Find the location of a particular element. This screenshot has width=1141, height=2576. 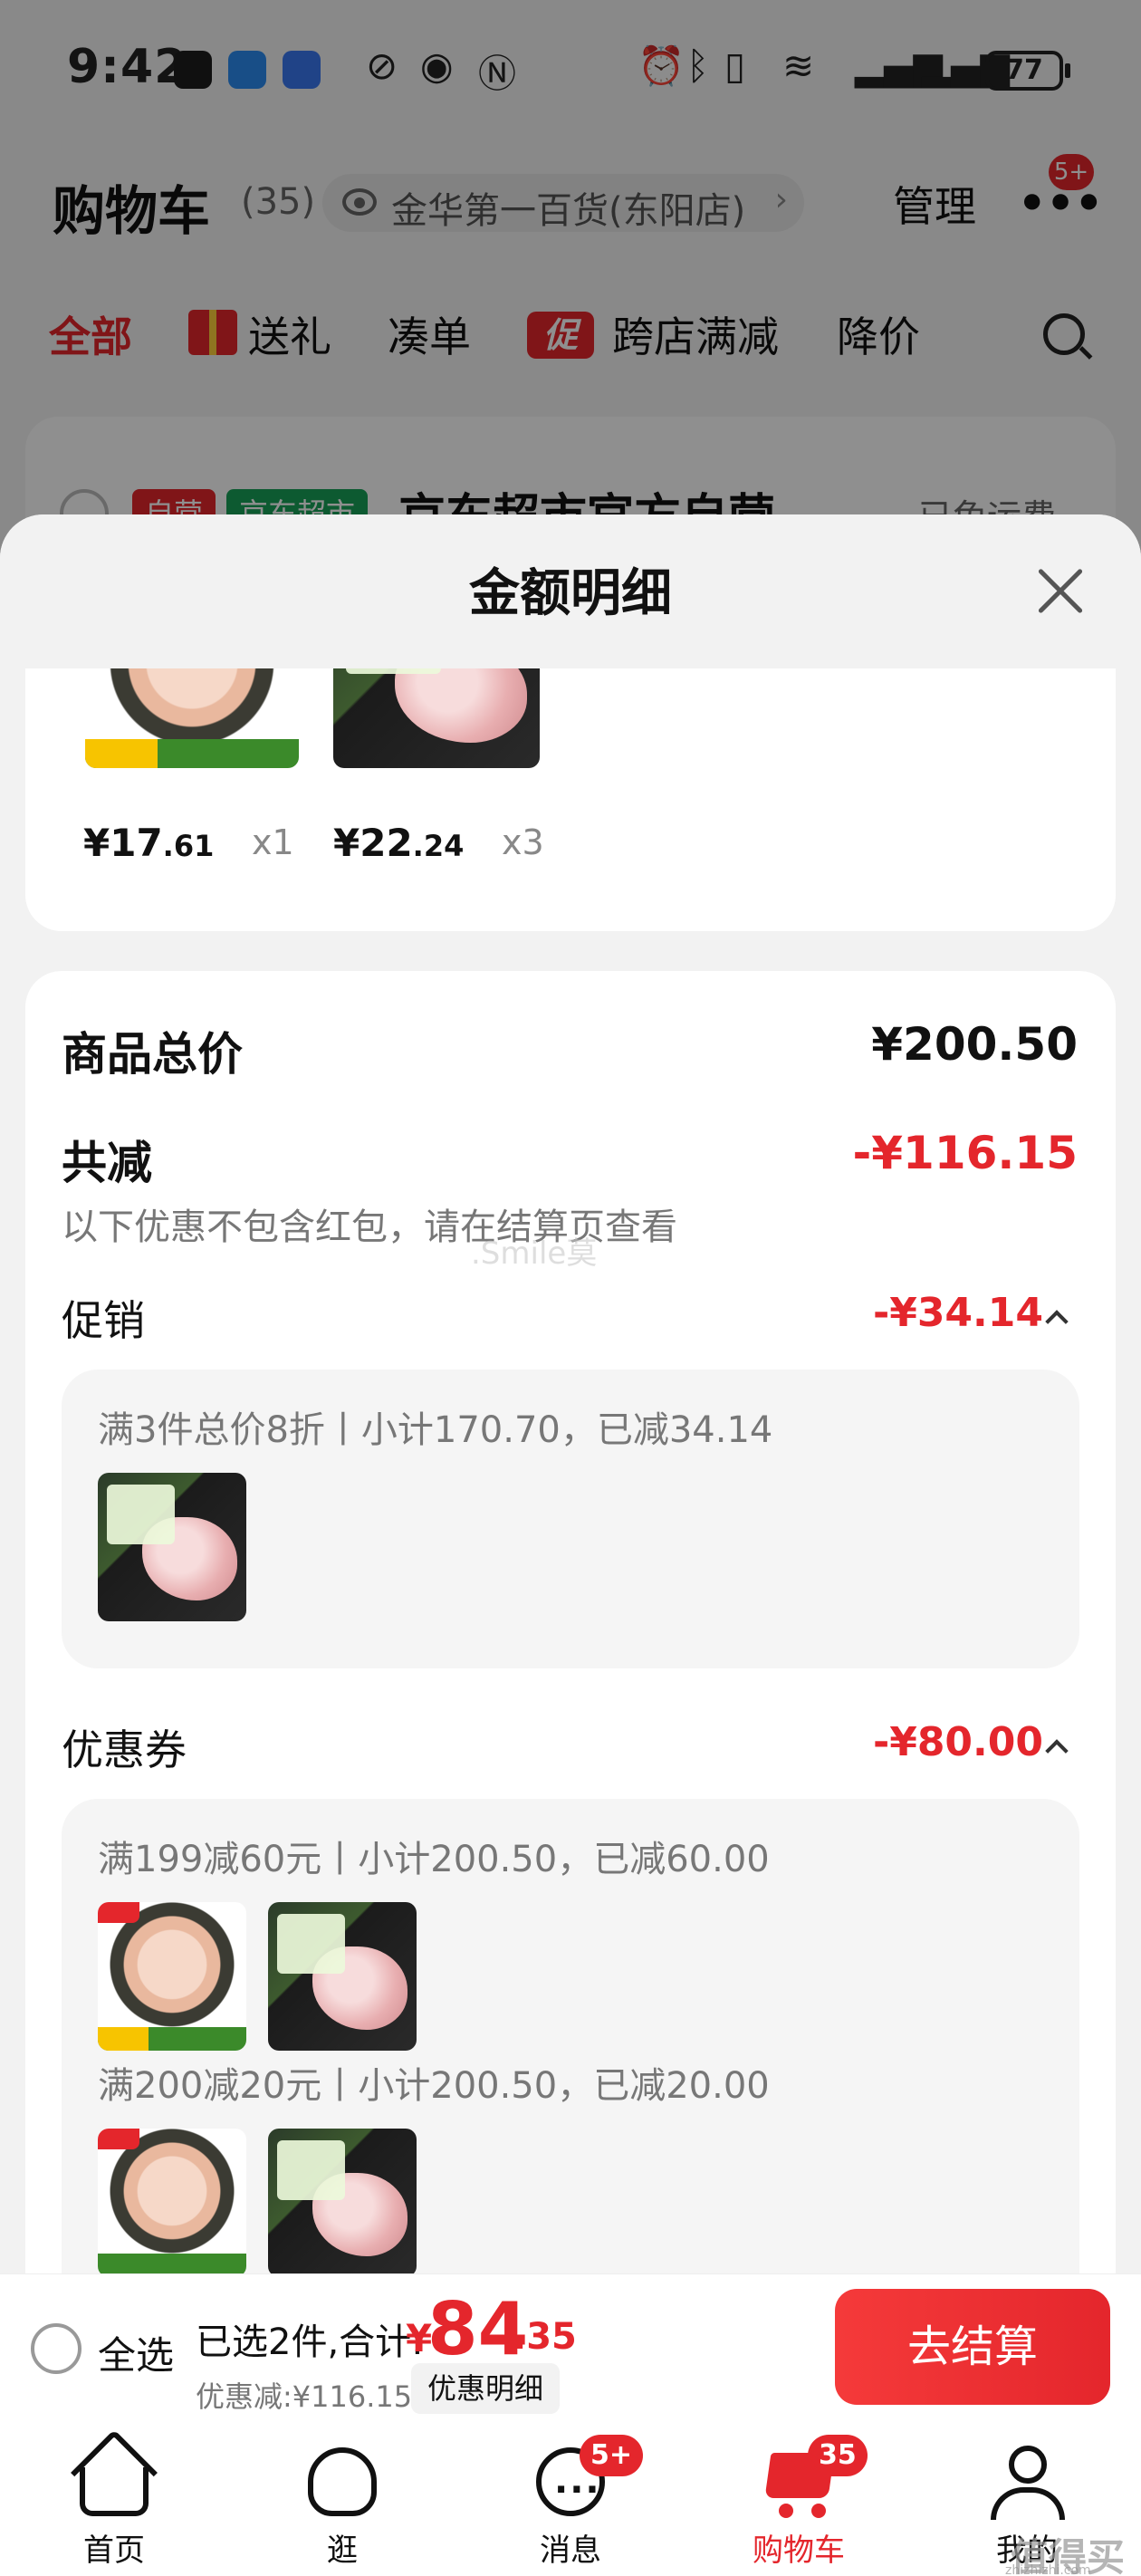

collapse-promo-icon is located at coordinates (1057, 1321).